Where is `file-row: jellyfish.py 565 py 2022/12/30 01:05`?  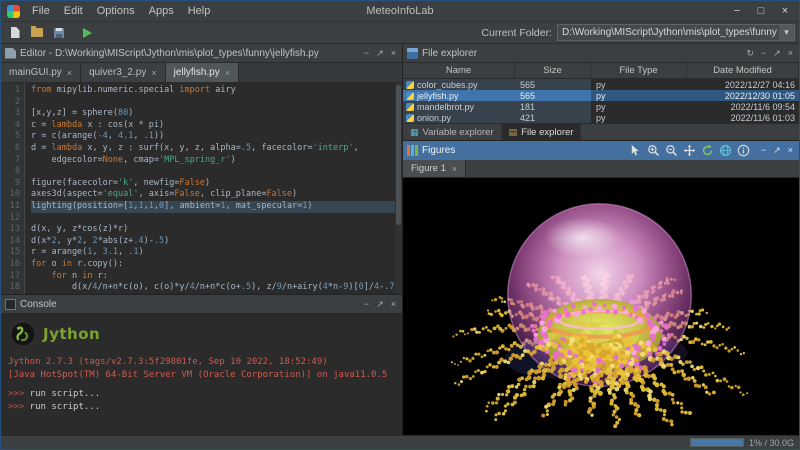 file-row: jellyfish.py 565 py 2022/12/30 01:05 is located at coordinates (601, 95).